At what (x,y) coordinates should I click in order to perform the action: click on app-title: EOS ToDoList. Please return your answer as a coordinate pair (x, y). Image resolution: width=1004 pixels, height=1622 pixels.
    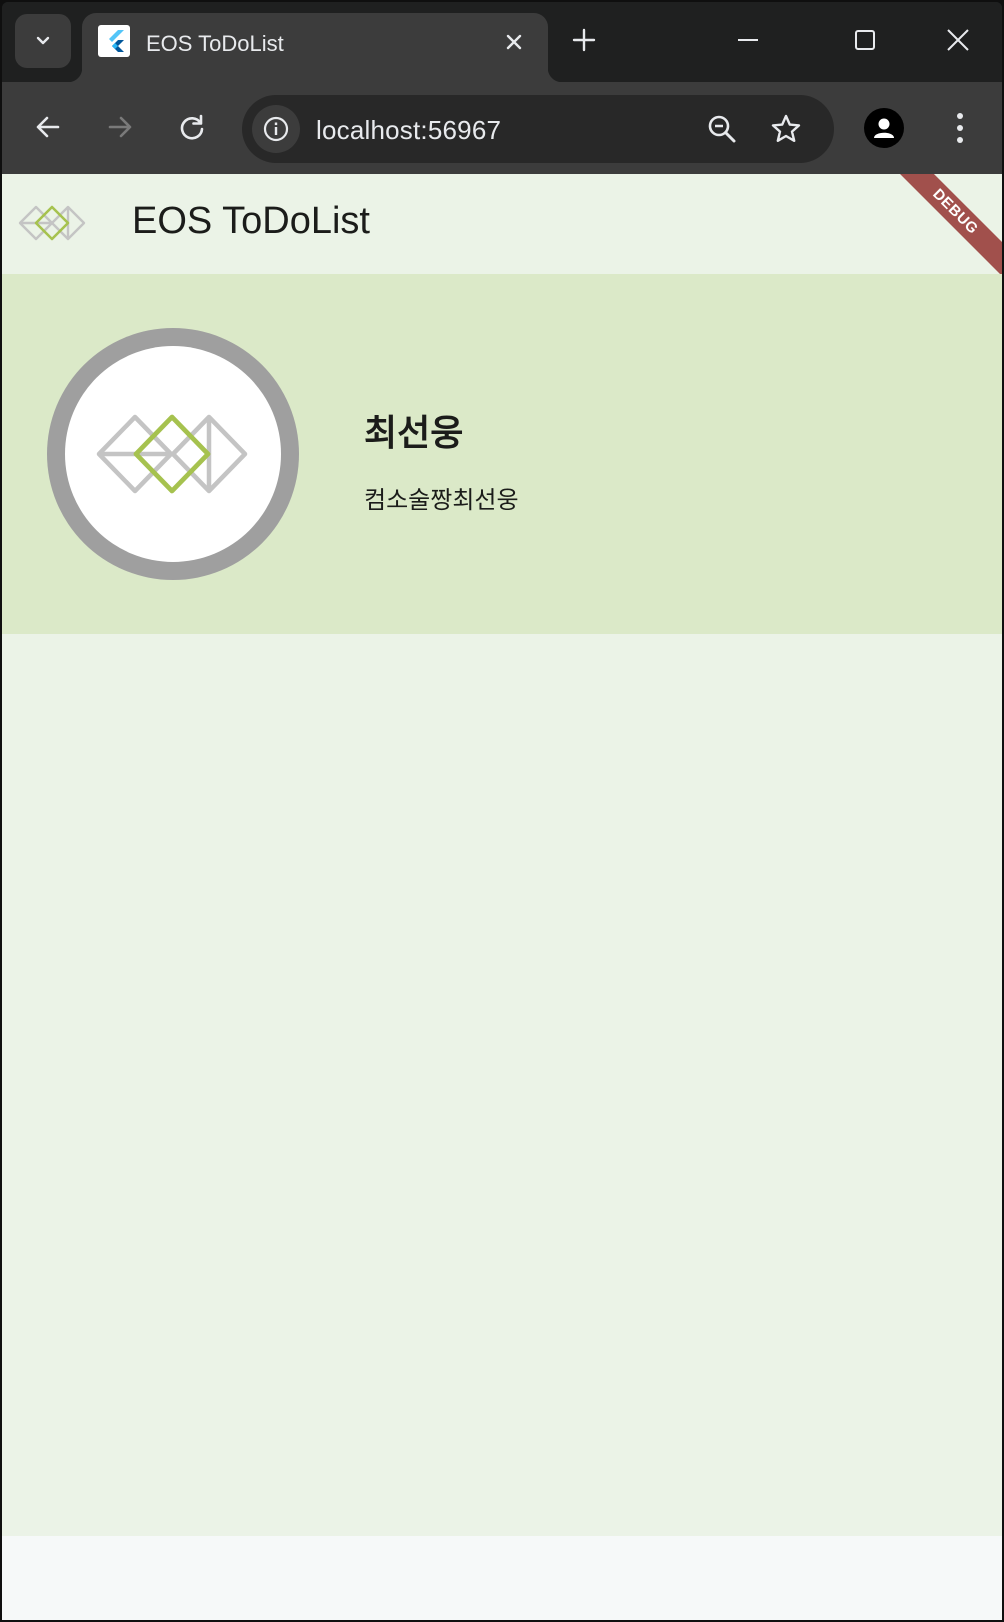
    Looking at the image, I should click on (251, 221).